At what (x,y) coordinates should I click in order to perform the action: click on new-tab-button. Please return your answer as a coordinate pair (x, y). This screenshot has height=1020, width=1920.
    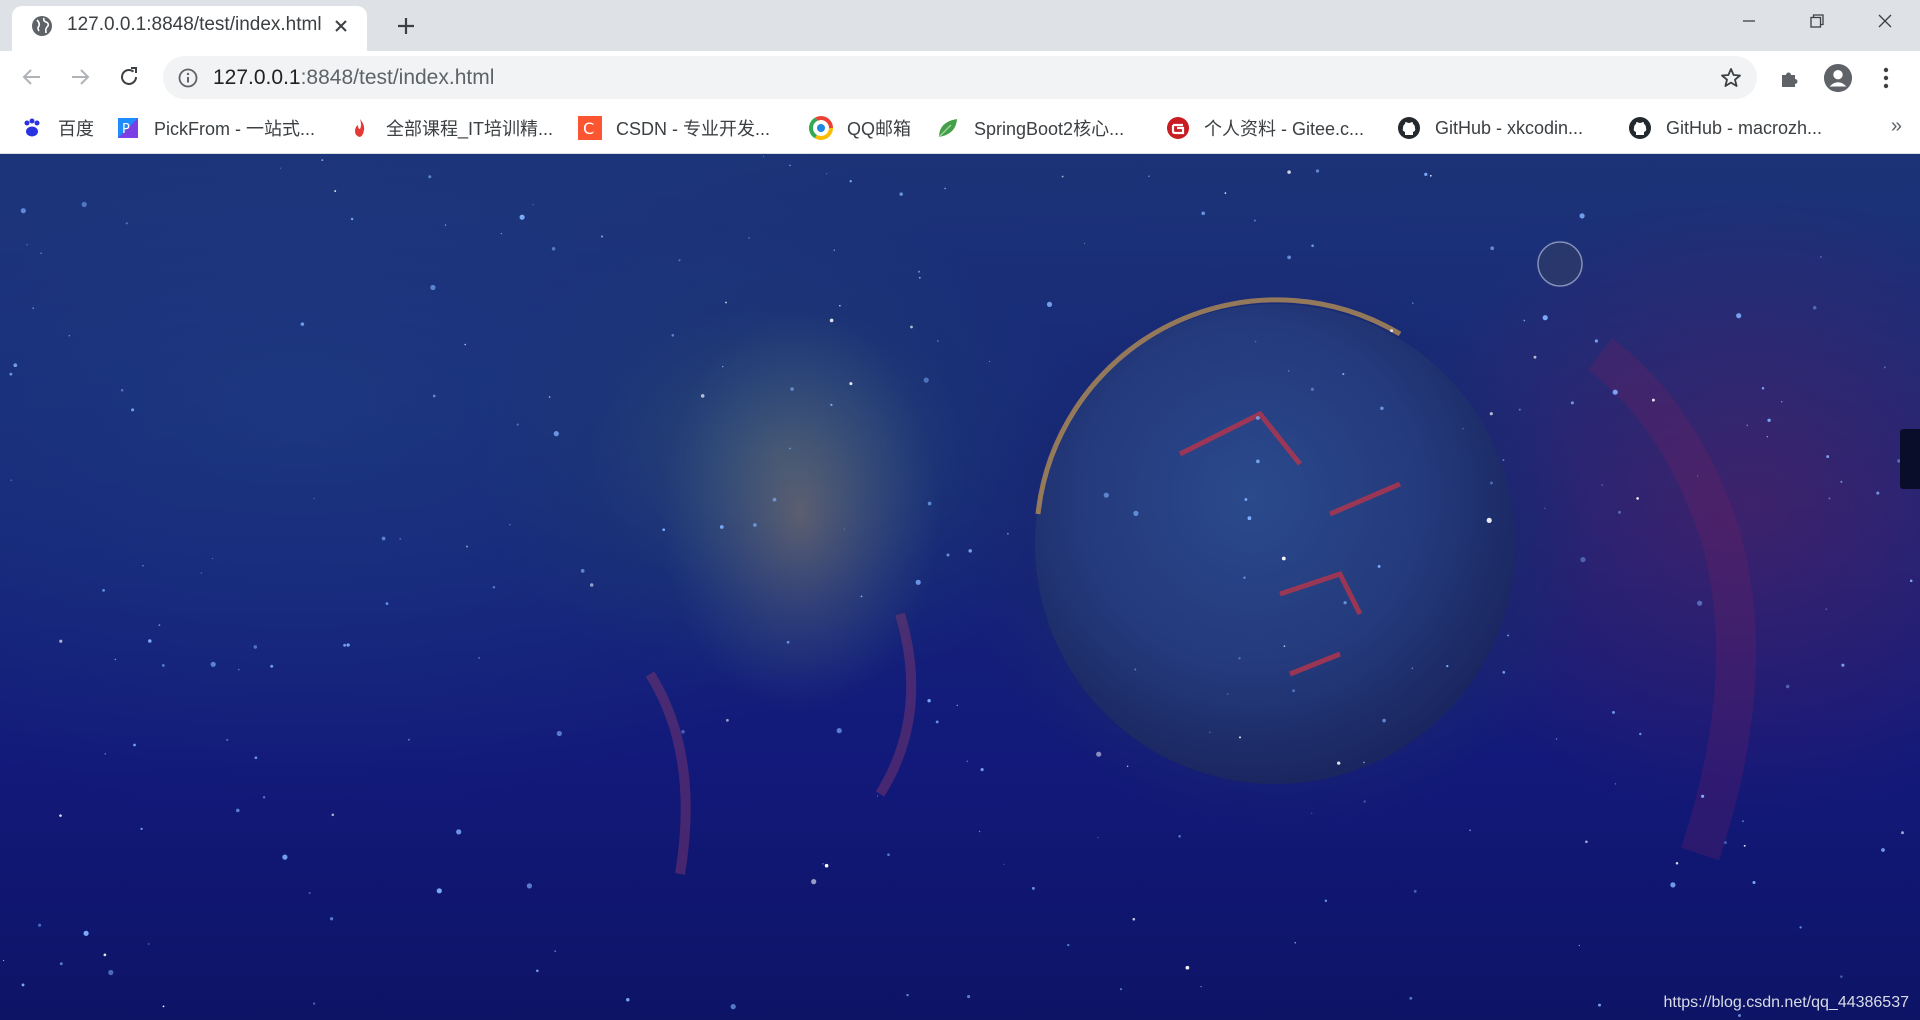
    Looking at the image, I should click on (406, 26).